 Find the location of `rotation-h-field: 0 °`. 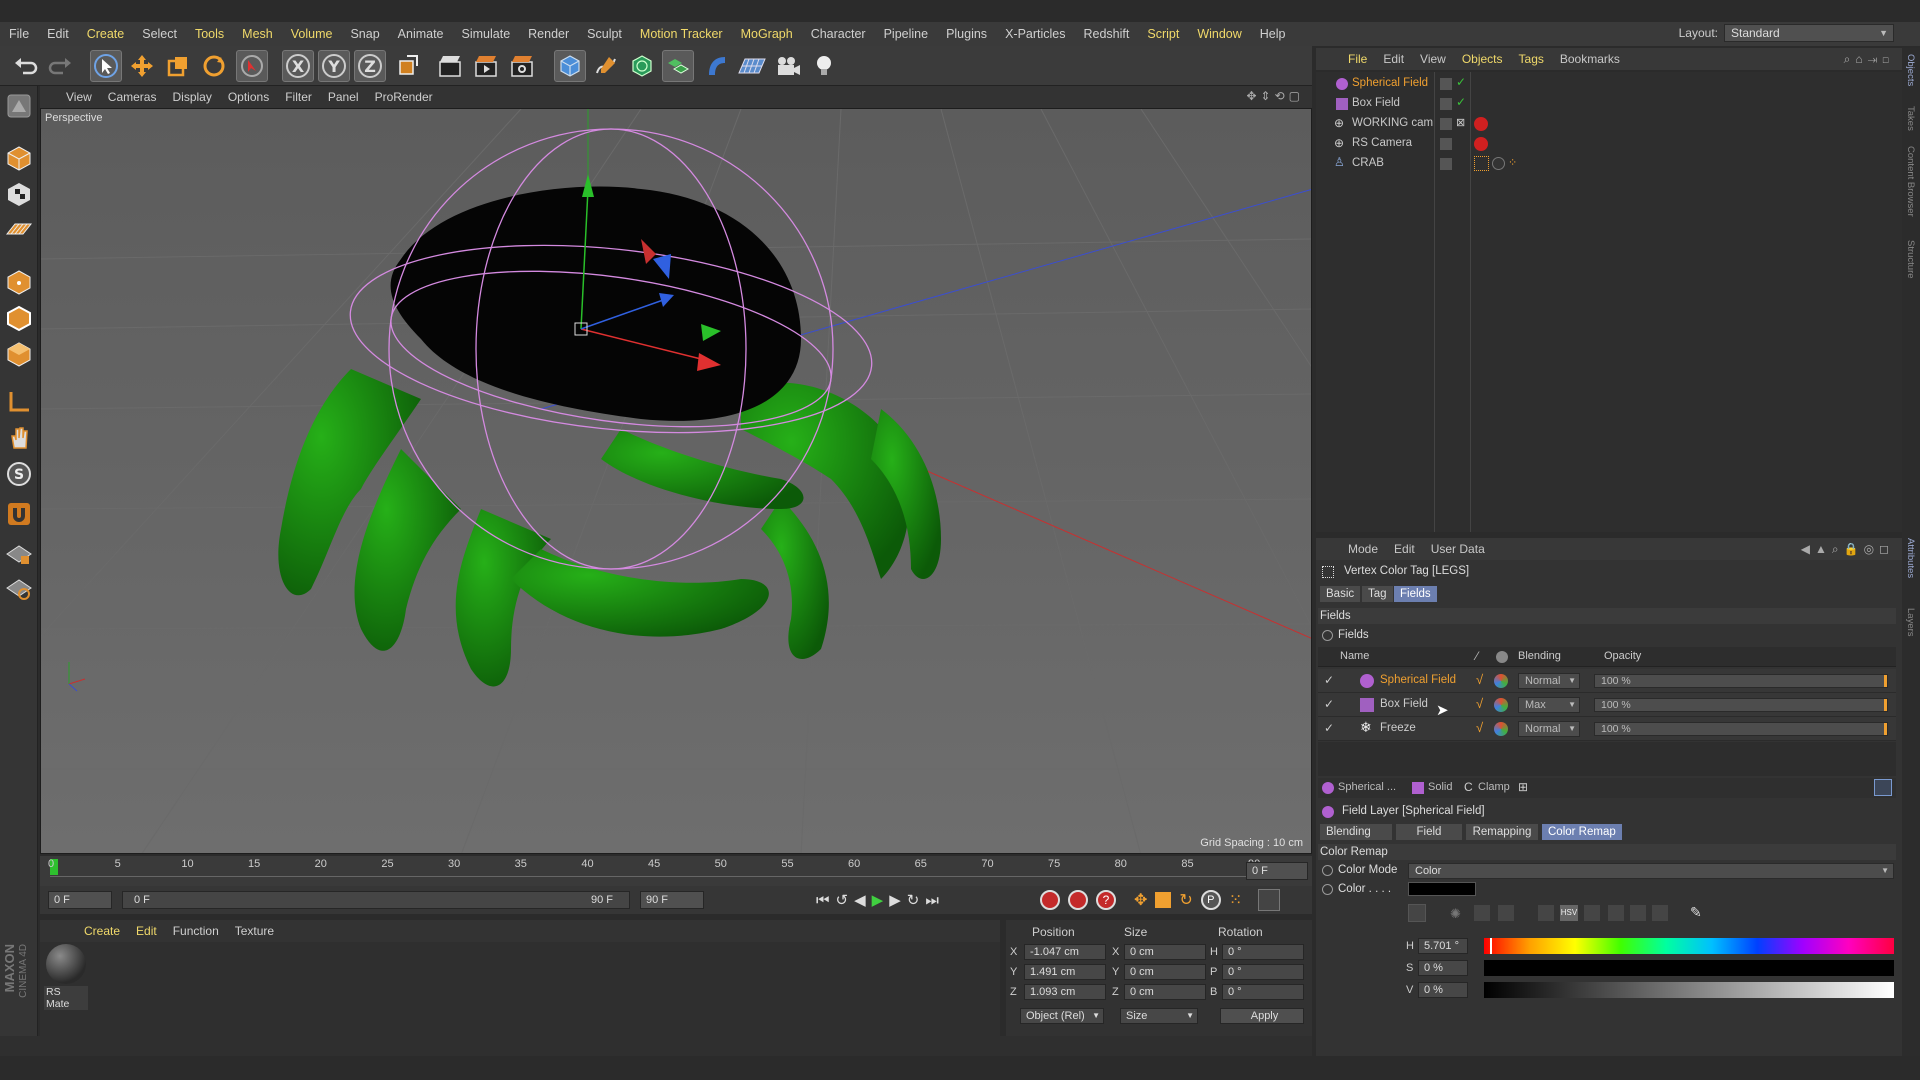

rotation-h-field: 0 ° is located at coordinates (1263, 952).